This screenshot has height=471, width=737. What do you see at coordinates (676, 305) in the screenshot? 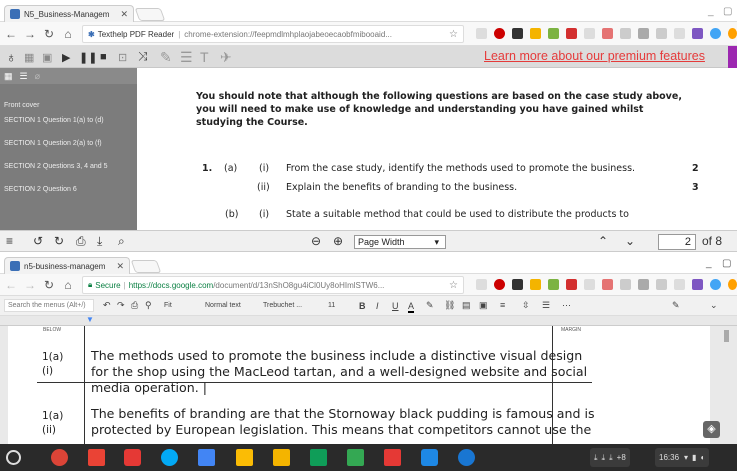
I see `editing-mode-icon: ✎` at bounding box center [676, 305].